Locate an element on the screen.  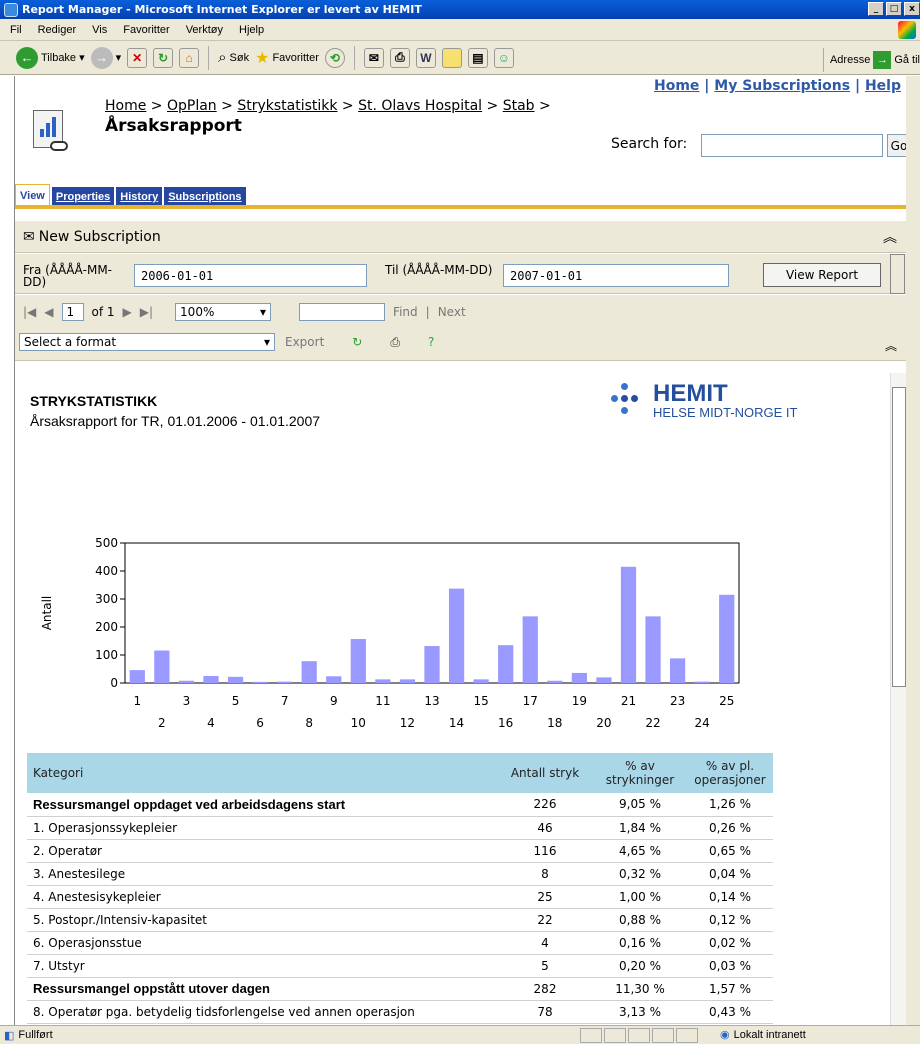
x-tick-label: 15 is located at coordinates (480, 701).